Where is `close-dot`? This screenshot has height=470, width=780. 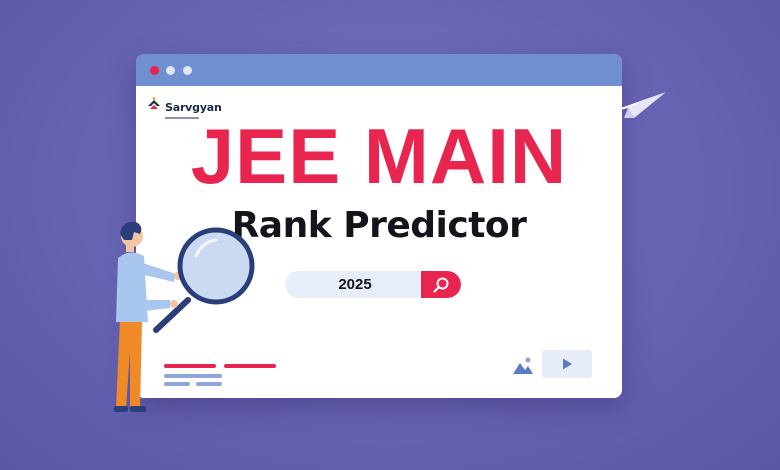 close-dot is located at coordinates (154, 70).